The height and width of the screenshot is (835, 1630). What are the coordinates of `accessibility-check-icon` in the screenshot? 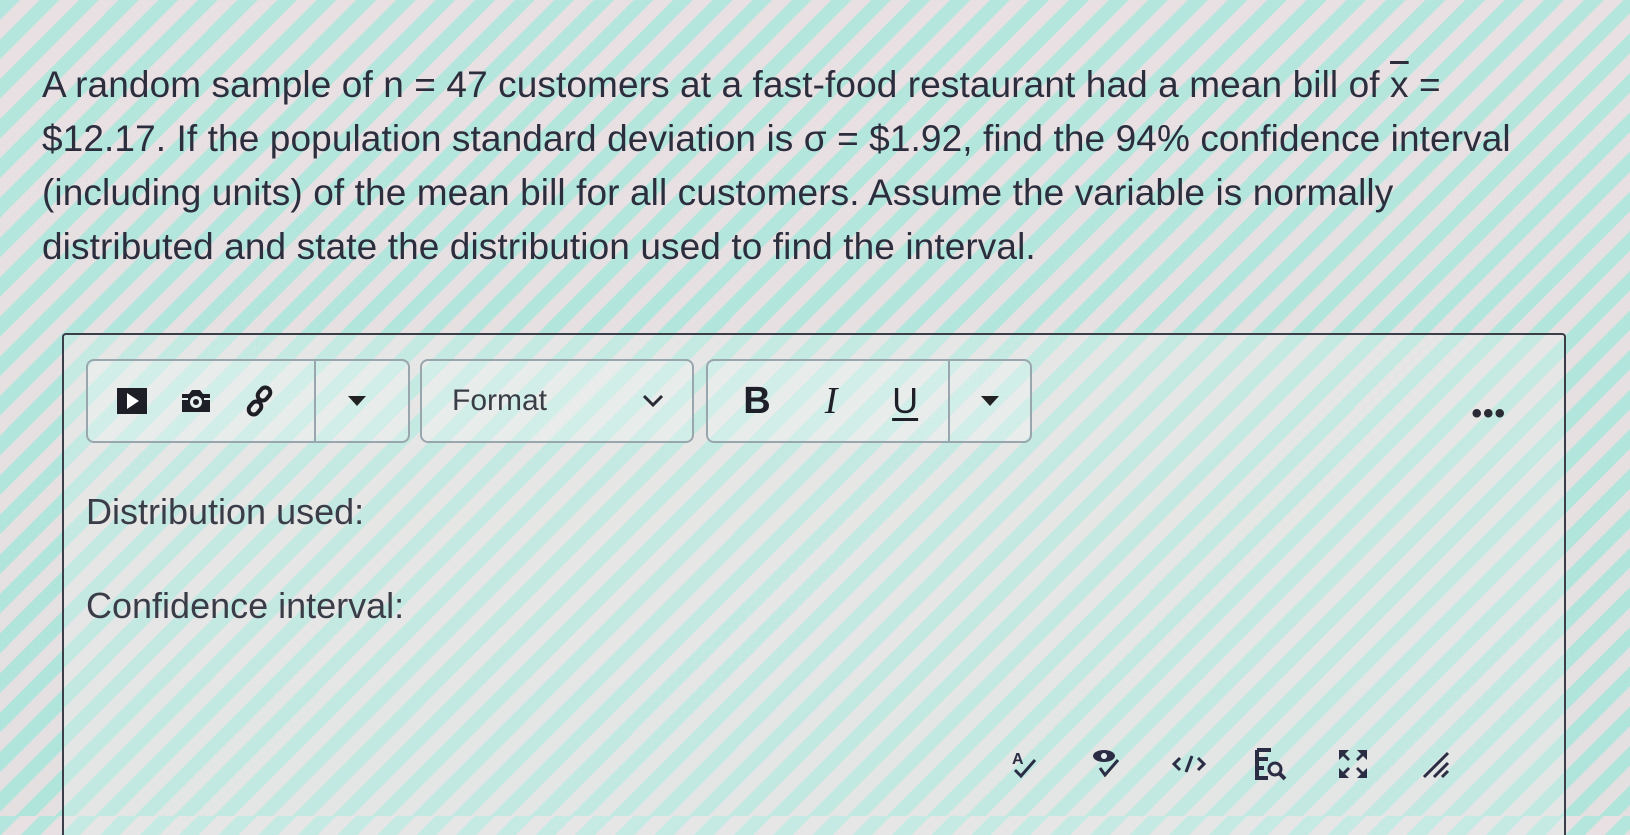 It's located at (1106, 764).